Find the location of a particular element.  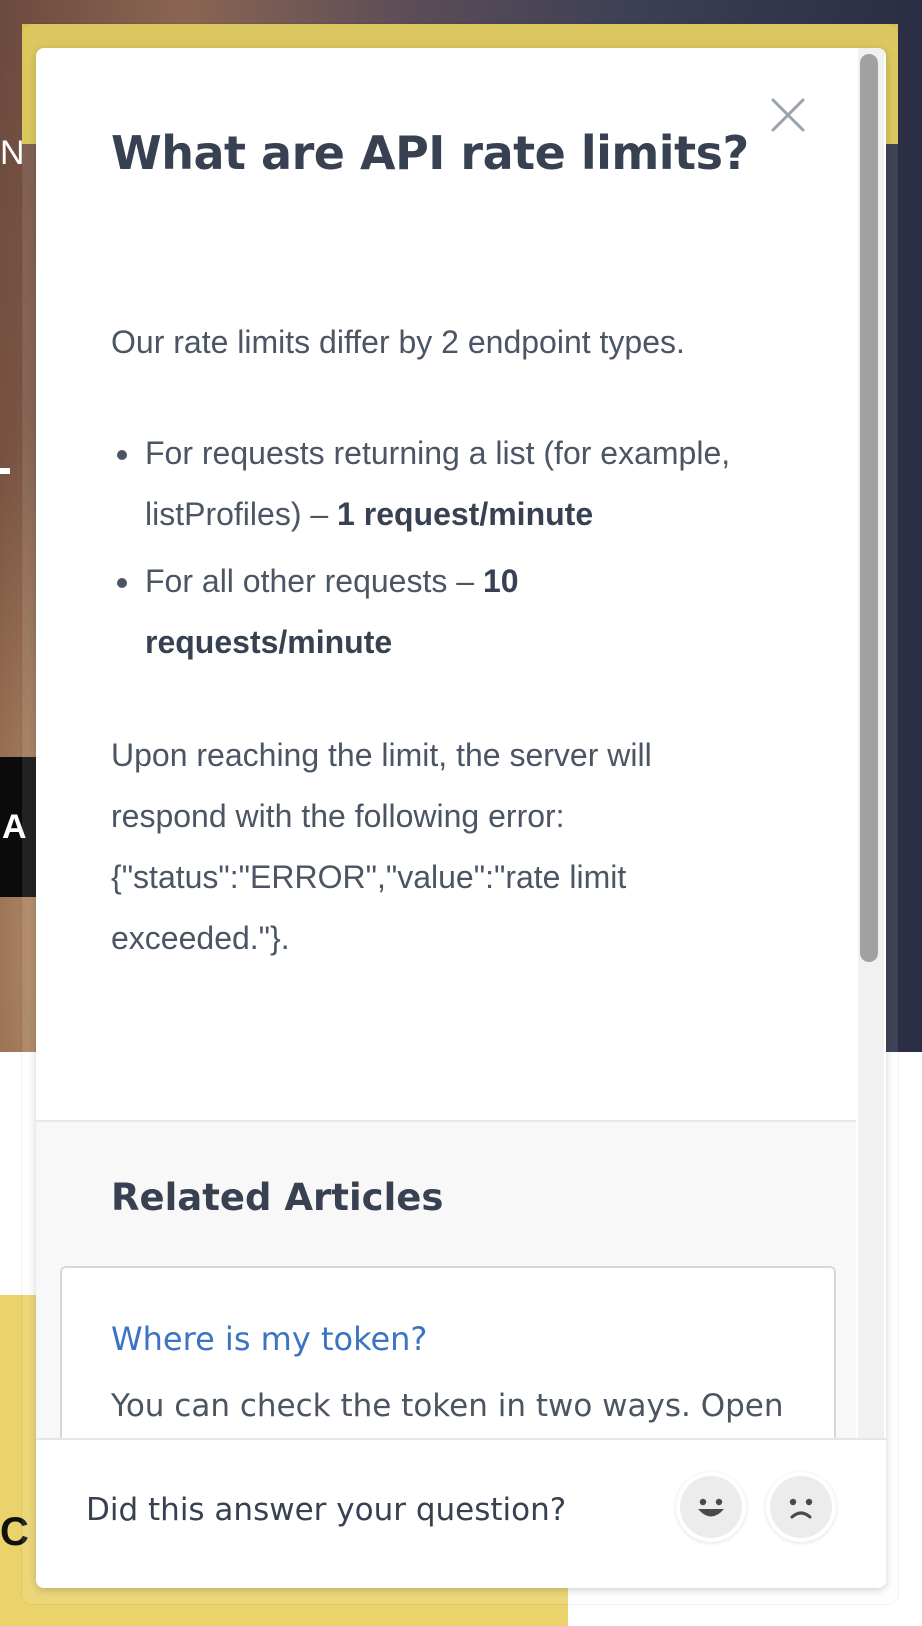

scrollbar-thumb is located at coordinates (869, 508).